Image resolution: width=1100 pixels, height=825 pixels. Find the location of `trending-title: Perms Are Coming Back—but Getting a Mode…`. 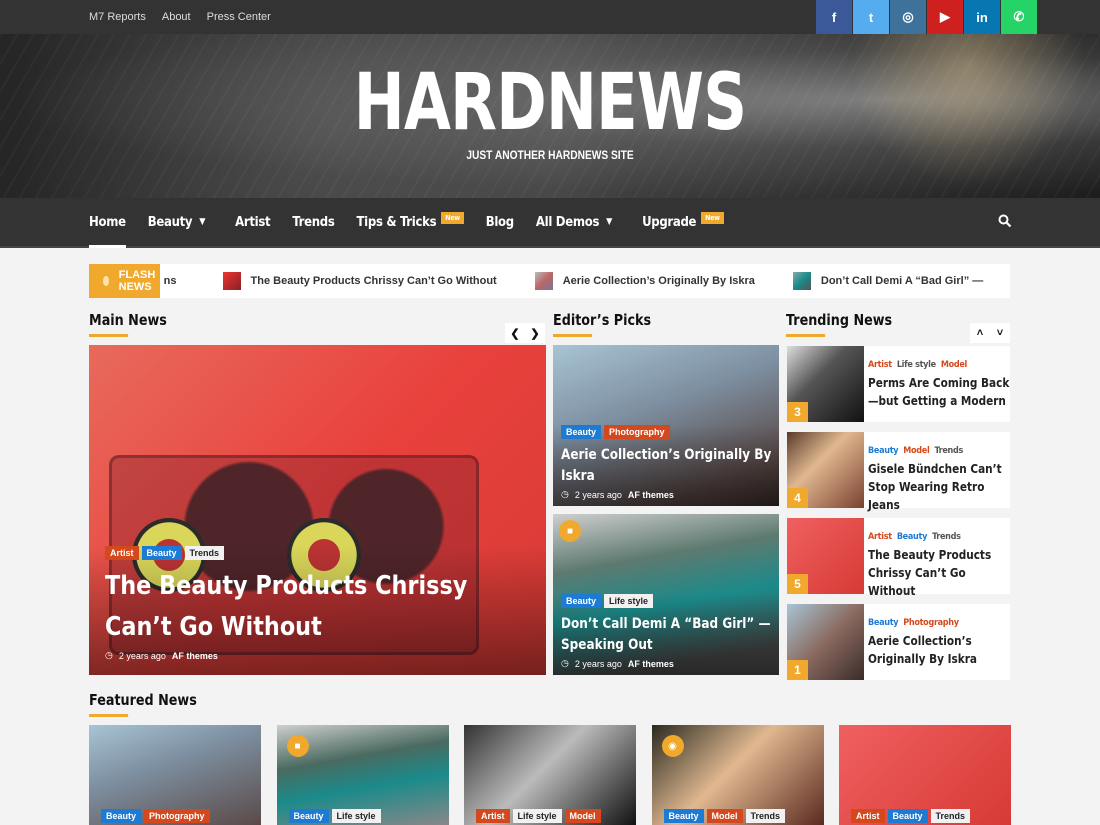

trending-title: Perms Are Coming Back—but Getting a Mode… is located at coordinates (939, 392).